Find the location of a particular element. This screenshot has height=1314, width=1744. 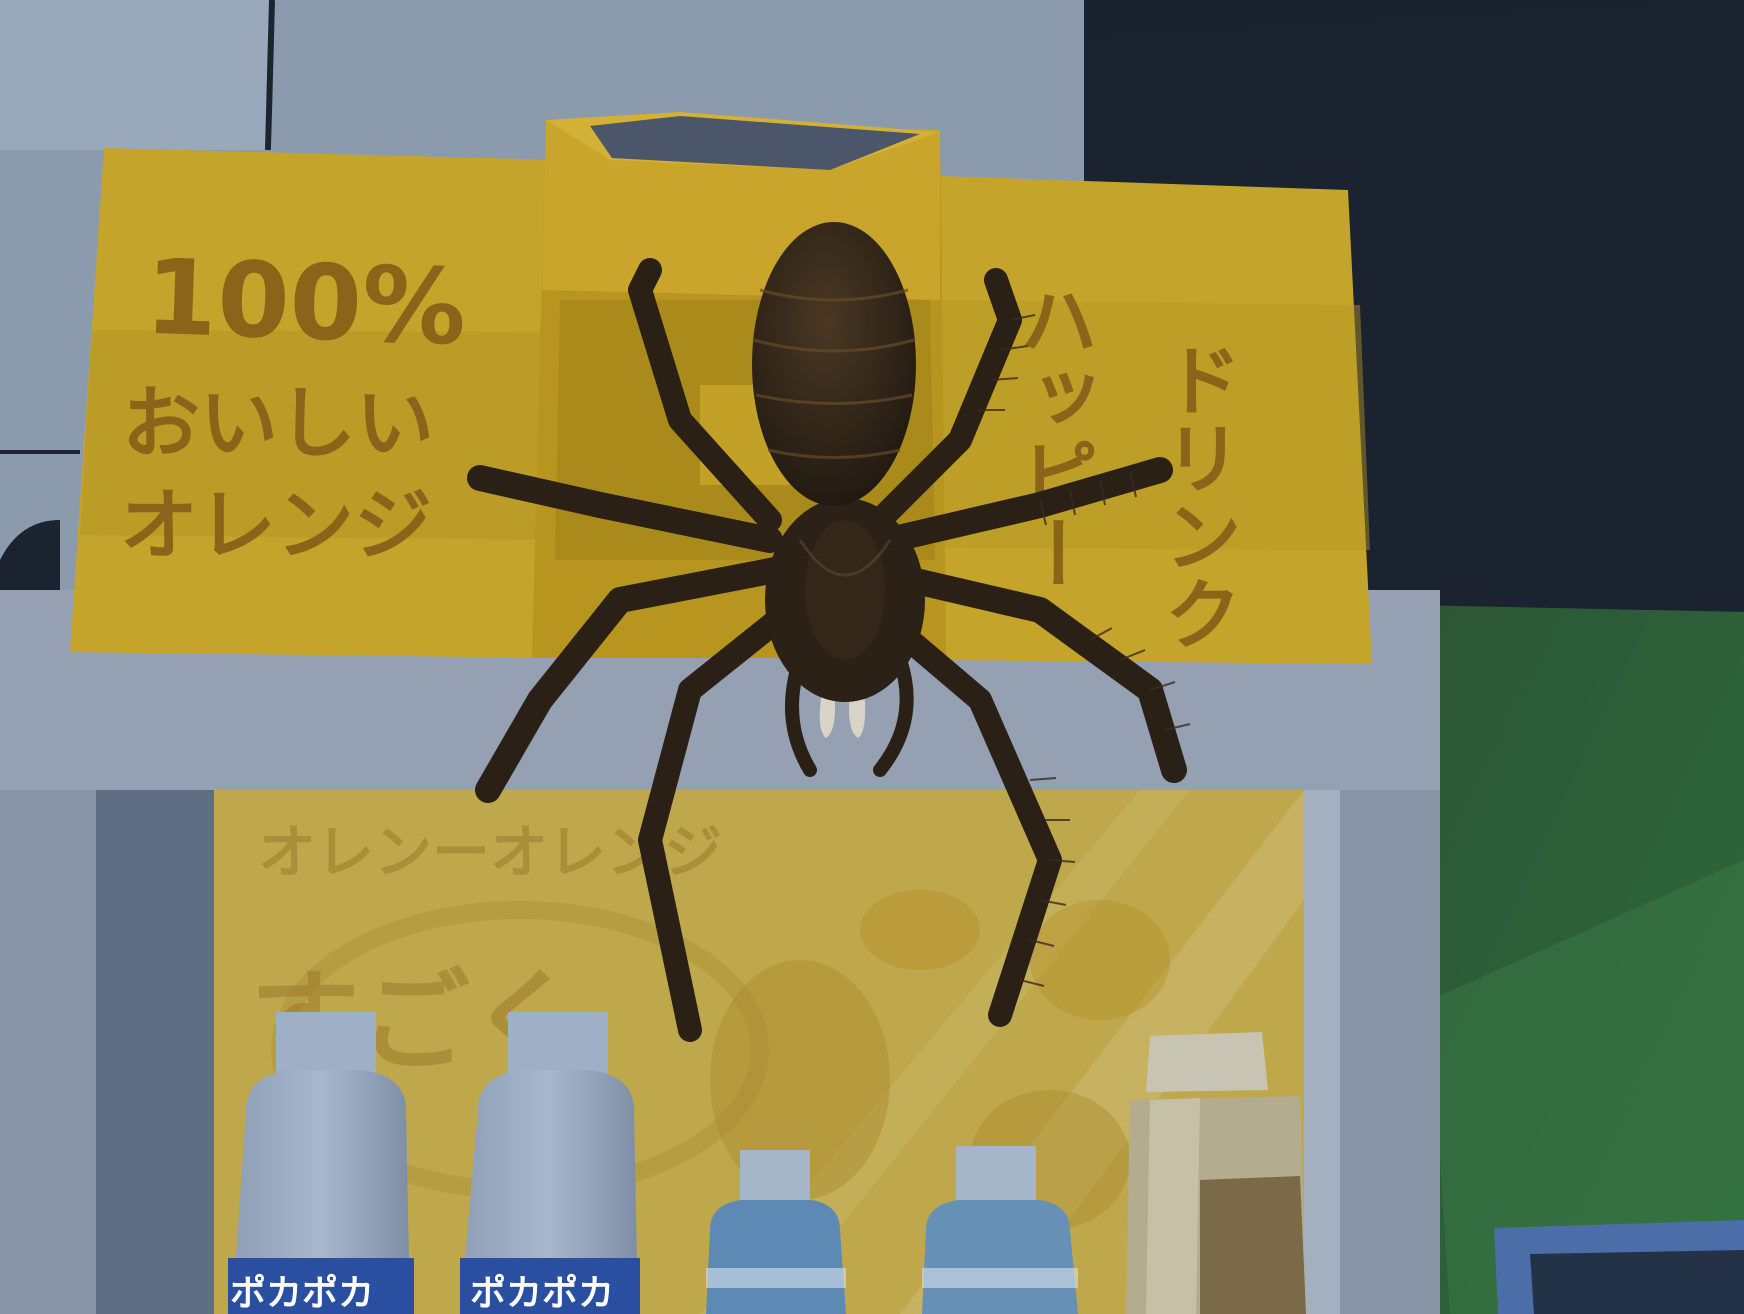

left-sign: 100% おいしい オレンジ is located at coordinates (315, 403).